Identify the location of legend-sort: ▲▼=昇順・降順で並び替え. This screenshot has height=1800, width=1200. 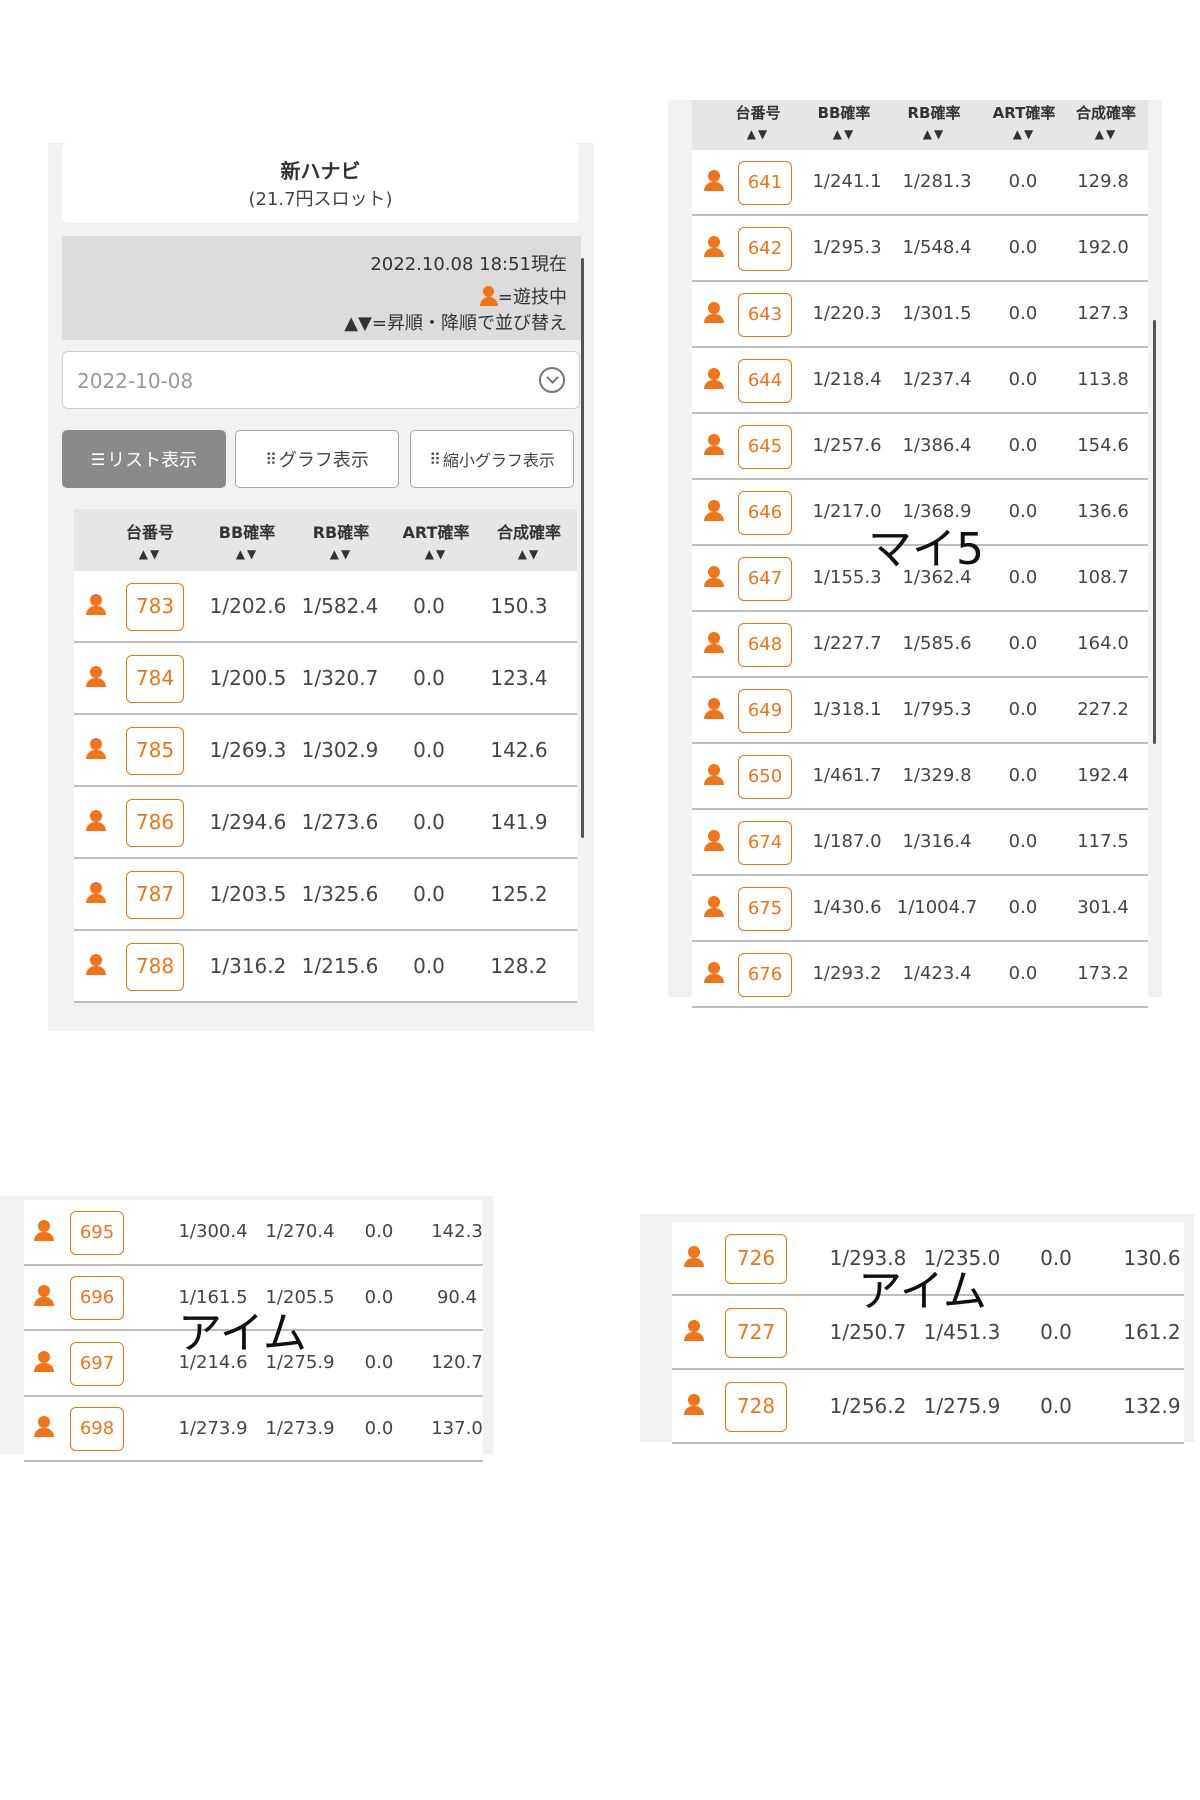
(455, 323).